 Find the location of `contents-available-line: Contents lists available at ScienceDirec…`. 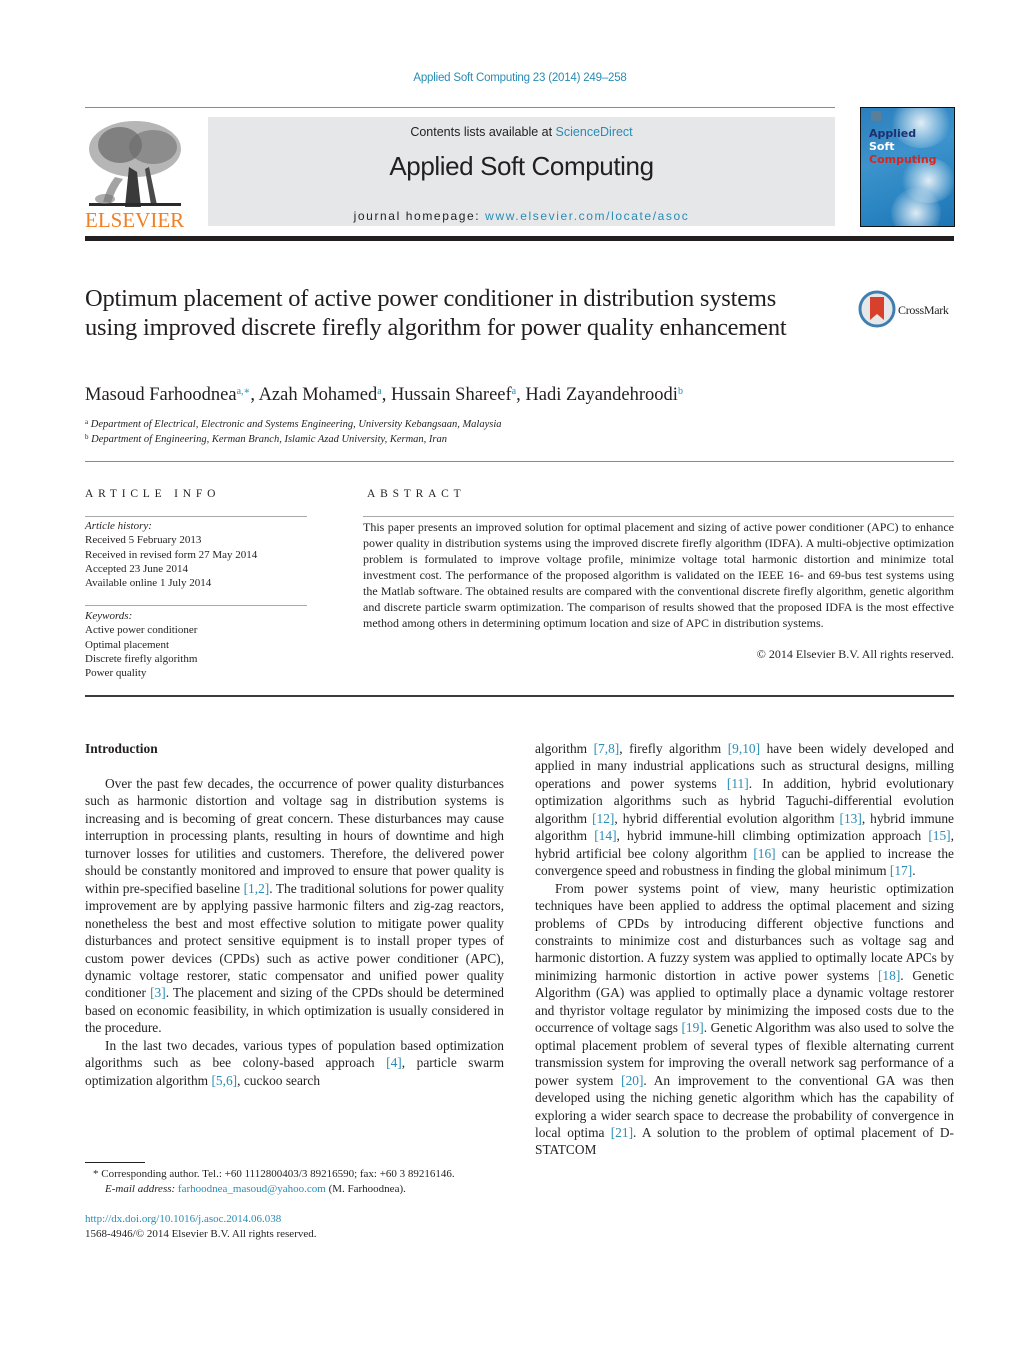

contents-available-line: Contents lists available at ScienceDirec… is located at coordinates (521, 132).